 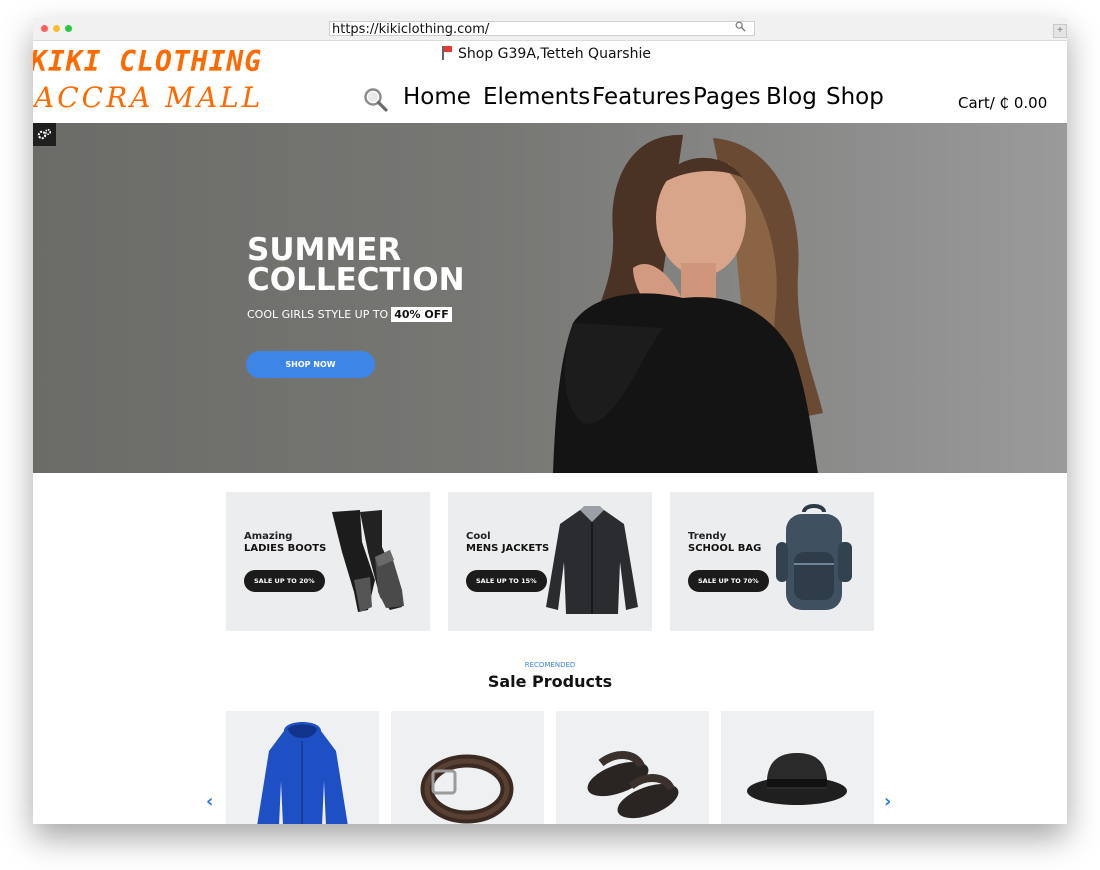 What do you see at coordinates (727, 97) in the screenshot?
I see `nav-pages: Pages` at bounding box center [727, 97].